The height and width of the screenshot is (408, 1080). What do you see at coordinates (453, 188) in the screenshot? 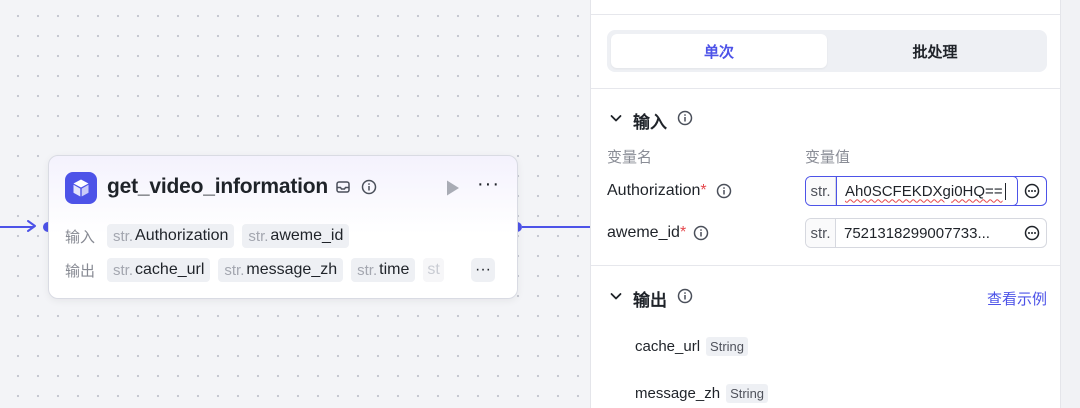
I see `play-icon` at bounding box center [453, 188].